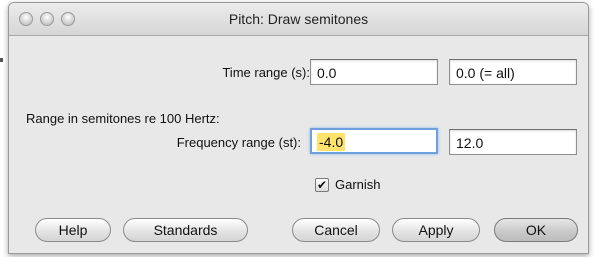 This screenshot has height=257, width=595. I want to click on garnish-option: ✔ Garnish, so click(348, 184).